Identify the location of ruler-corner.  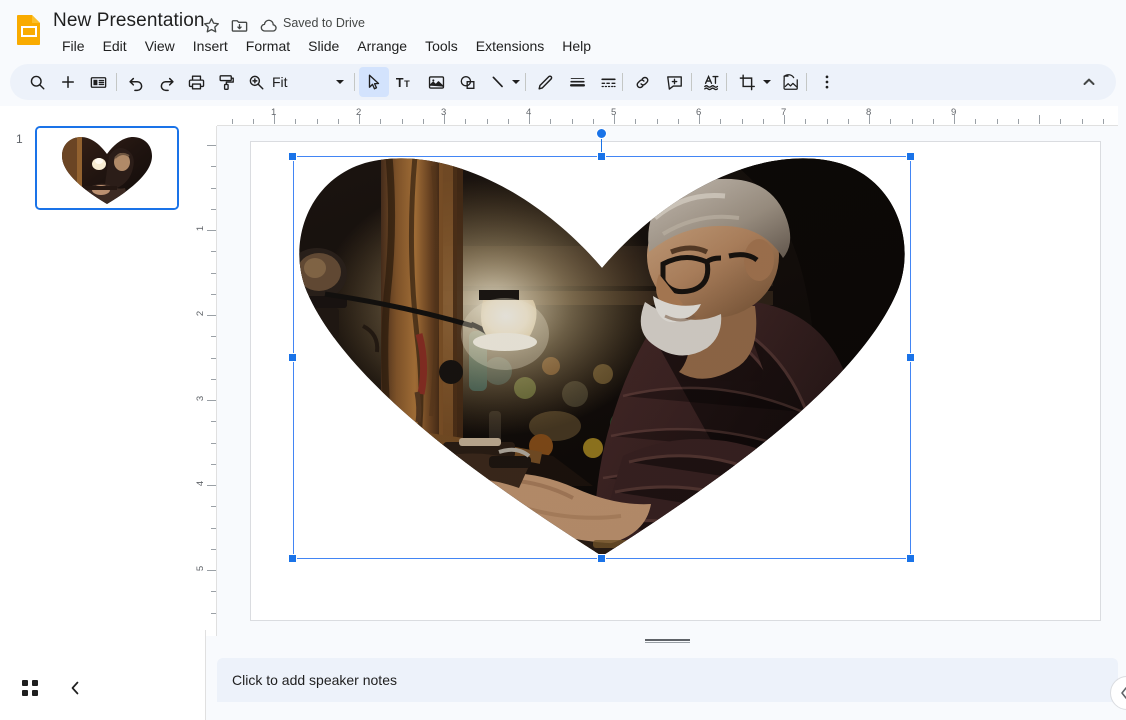
(207, 116).